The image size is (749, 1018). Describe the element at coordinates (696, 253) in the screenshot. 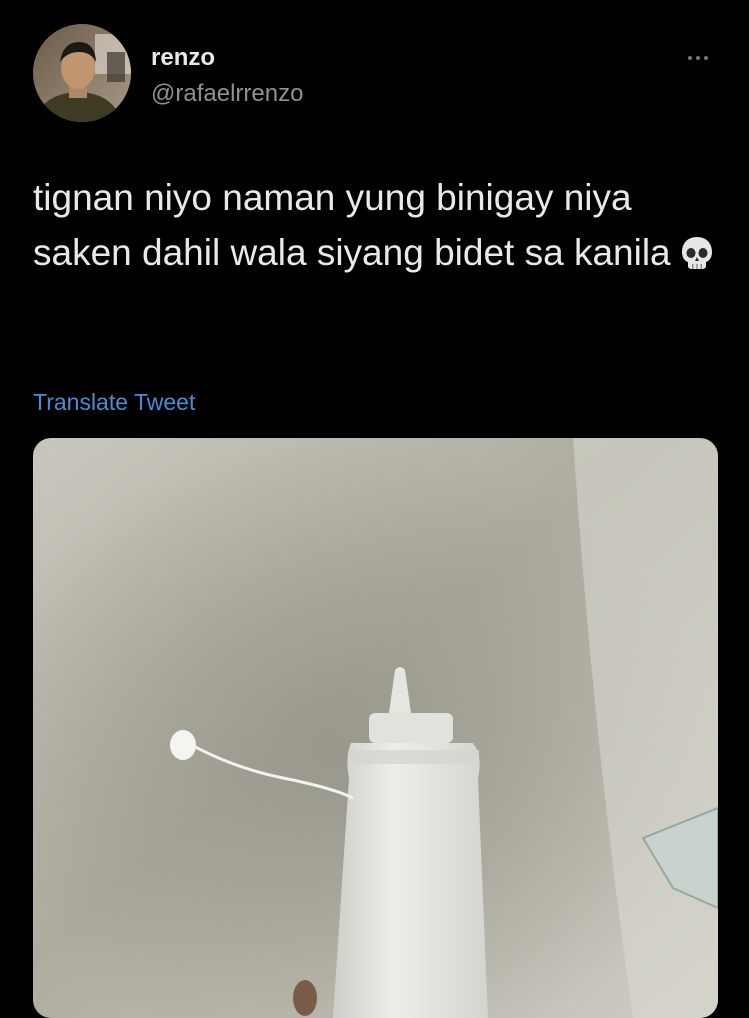

I see `skull-icon` at that location.